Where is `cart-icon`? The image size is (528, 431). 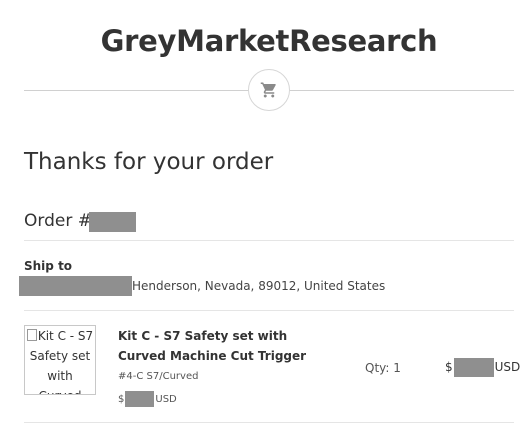 cart-icon is located at coordinates (268, 90).